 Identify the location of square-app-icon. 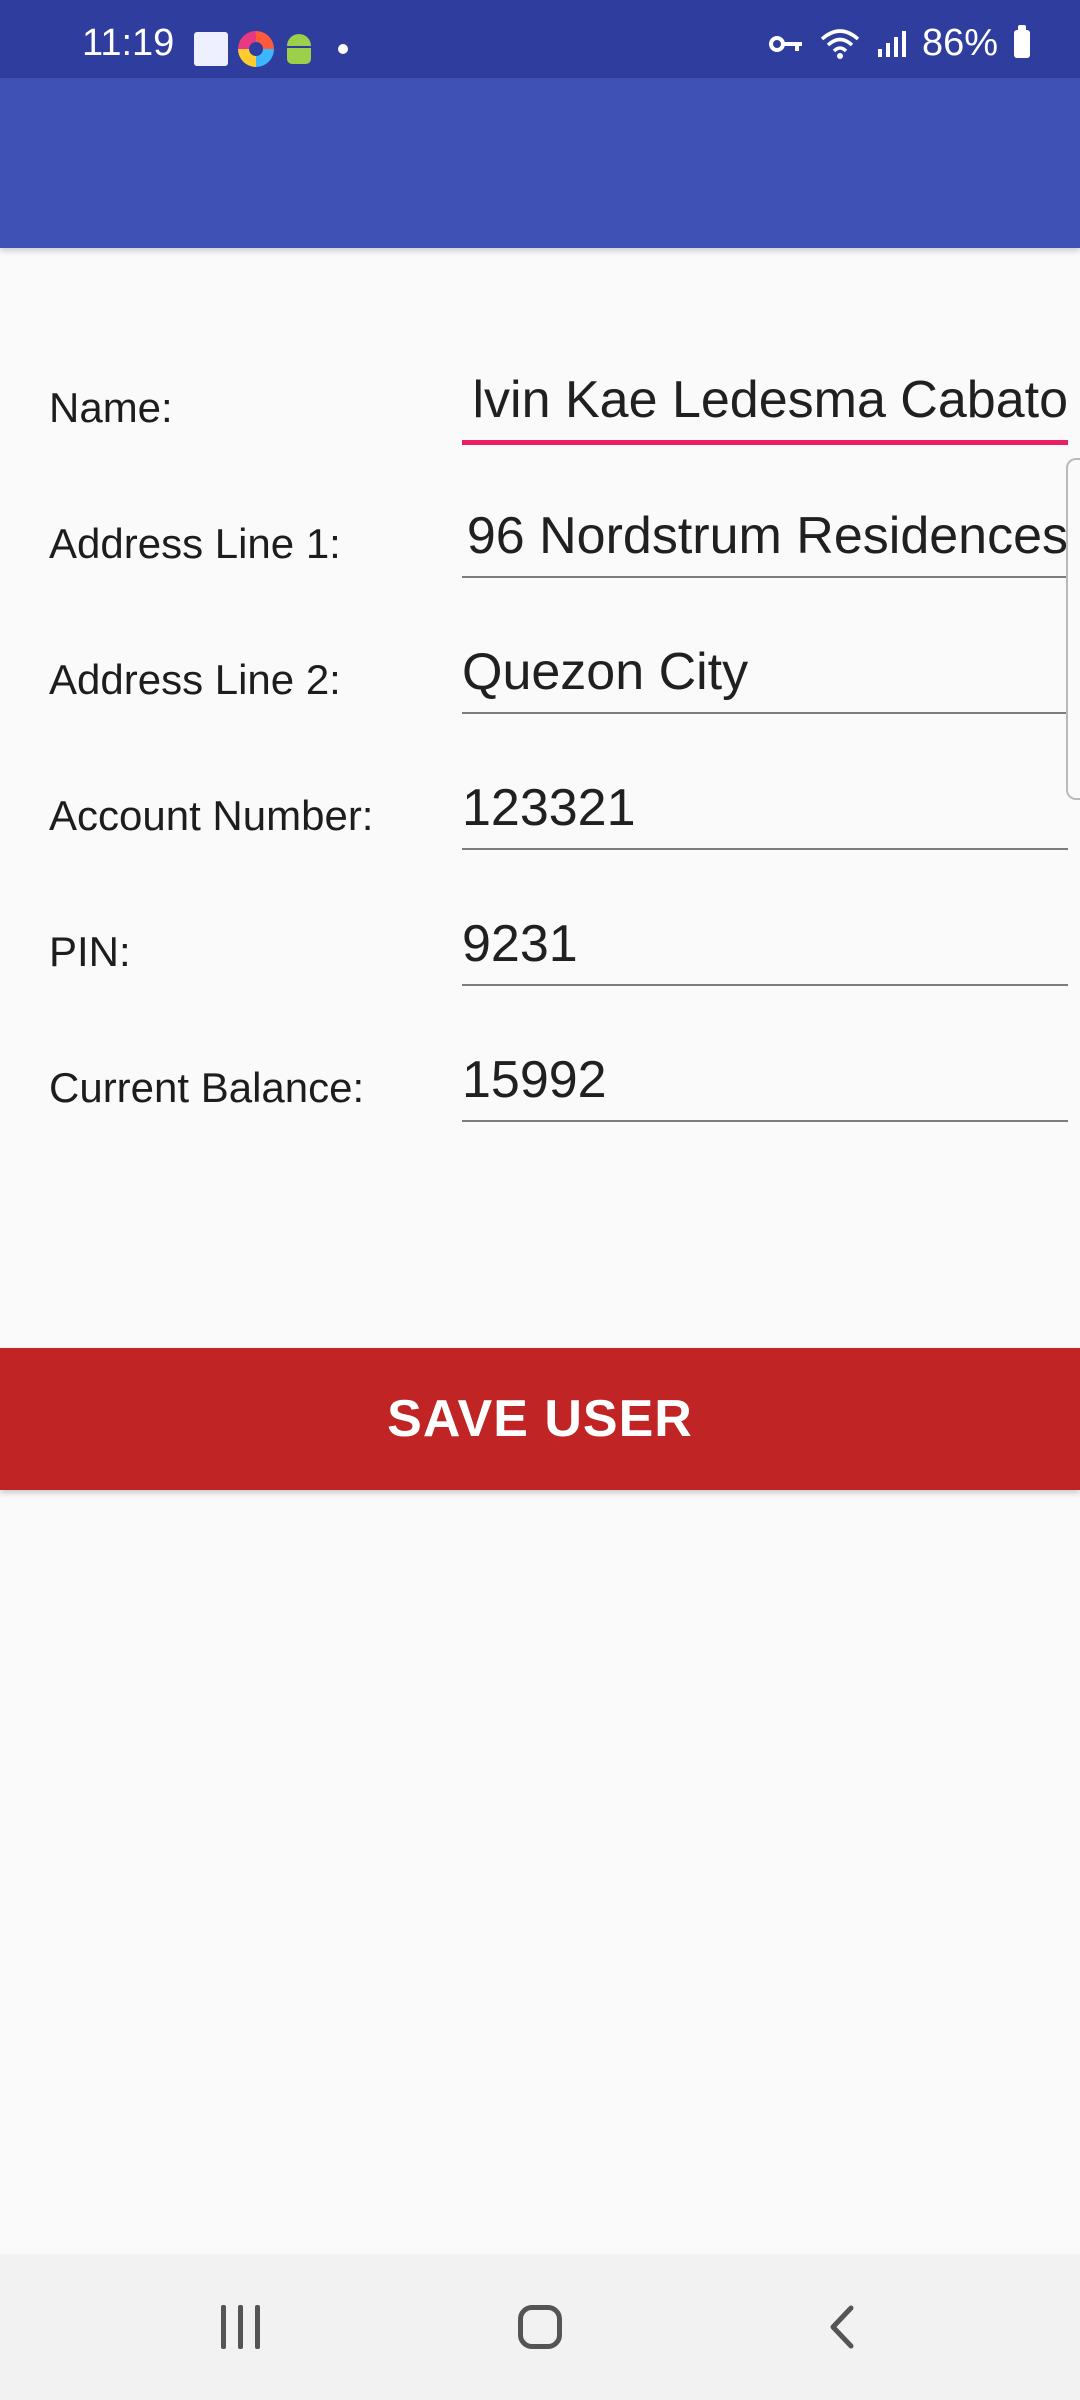
(211, 49).